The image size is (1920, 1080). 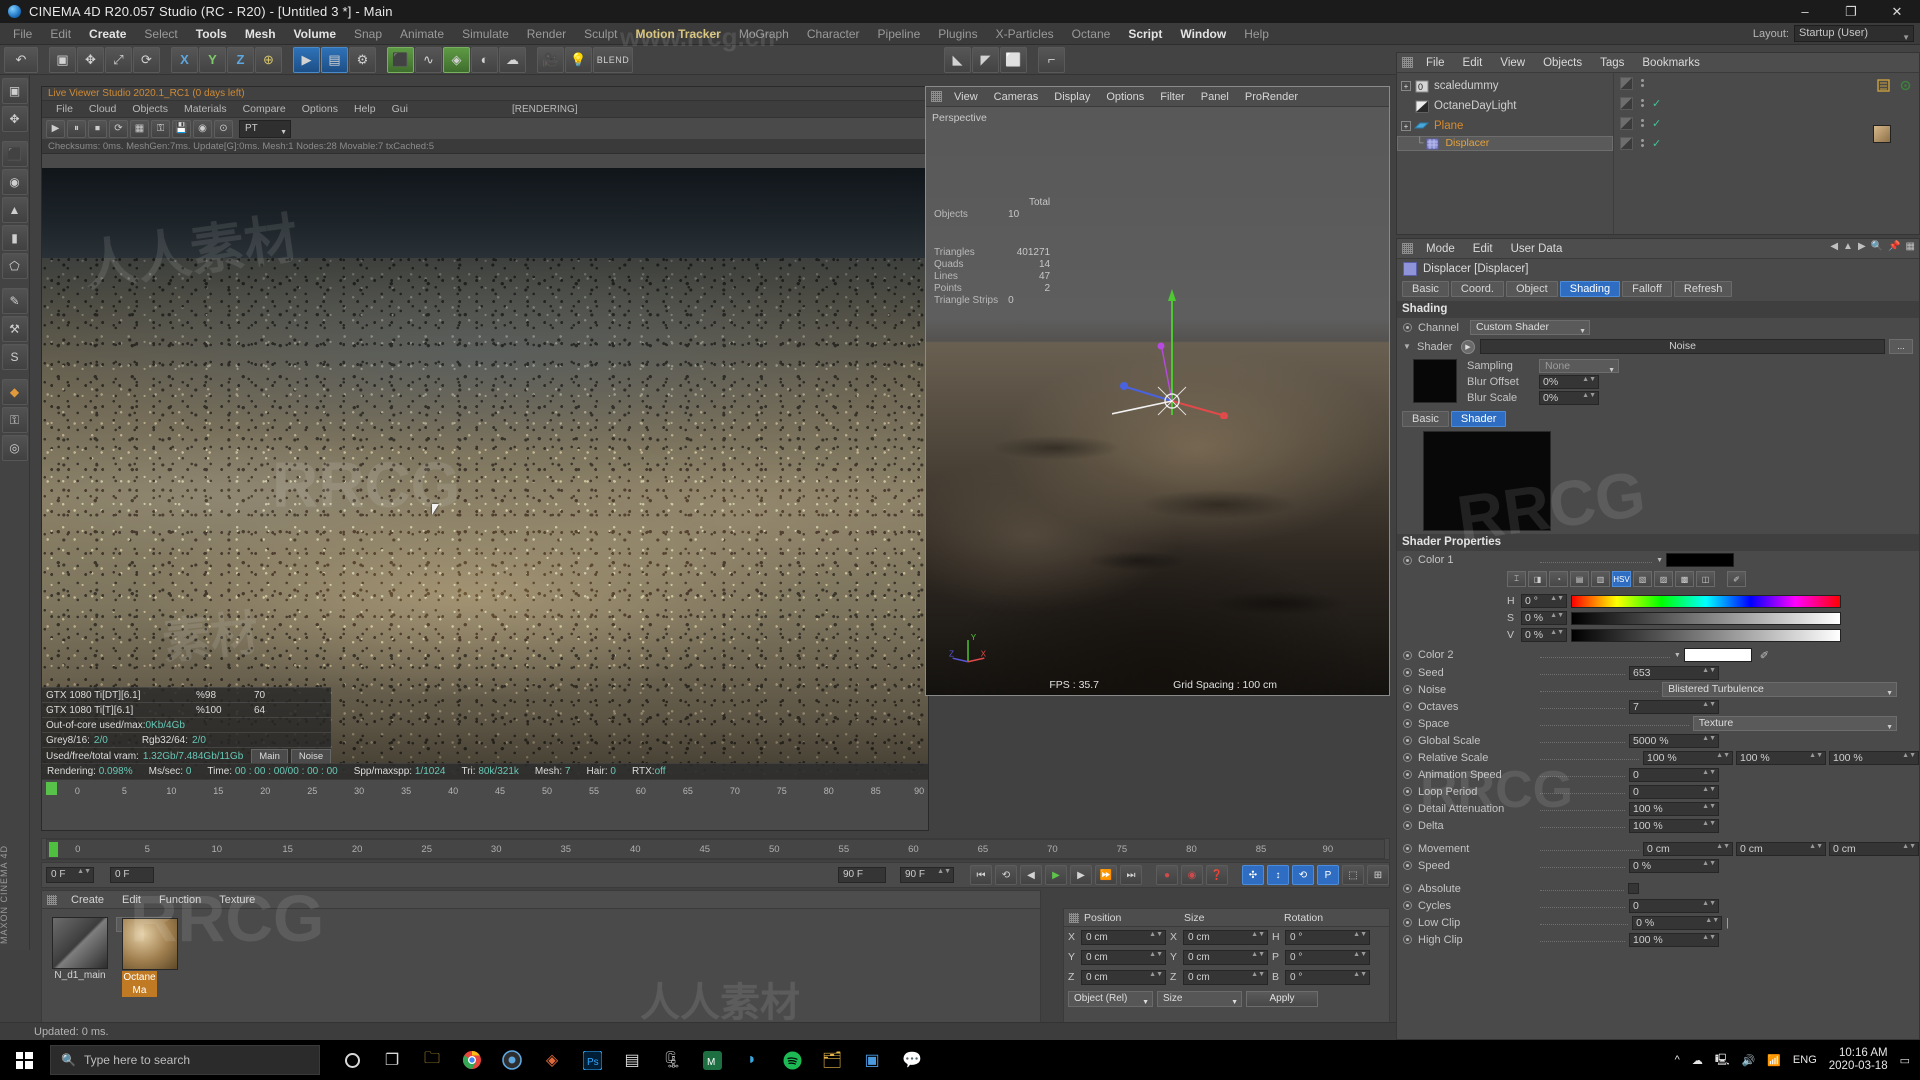 I want to click on visibility-dots-icon, so click(x=1642, y=83).